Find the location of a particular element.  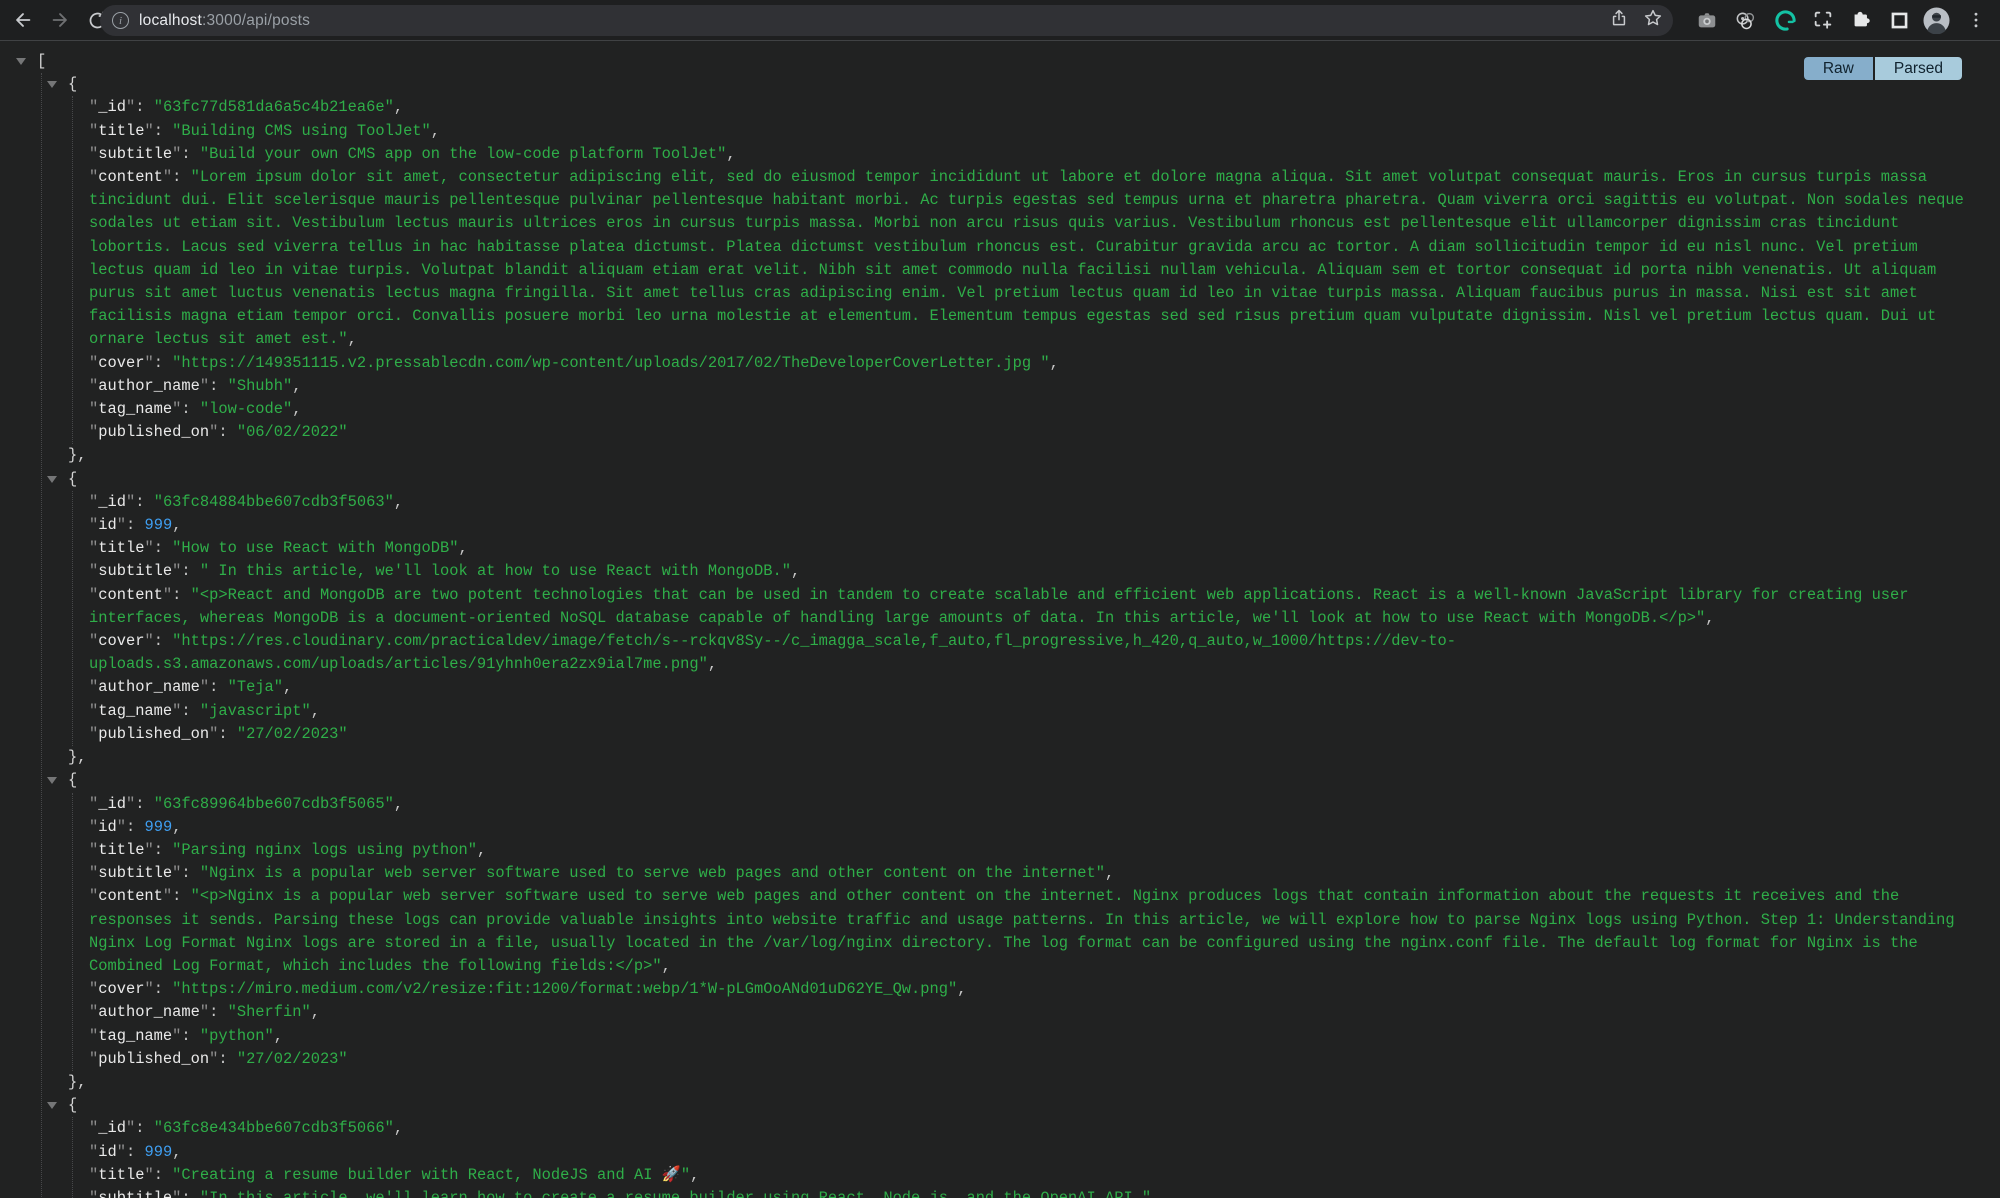

json-row: "author_name": "Shubh", is located at coordinates (1032, 386).